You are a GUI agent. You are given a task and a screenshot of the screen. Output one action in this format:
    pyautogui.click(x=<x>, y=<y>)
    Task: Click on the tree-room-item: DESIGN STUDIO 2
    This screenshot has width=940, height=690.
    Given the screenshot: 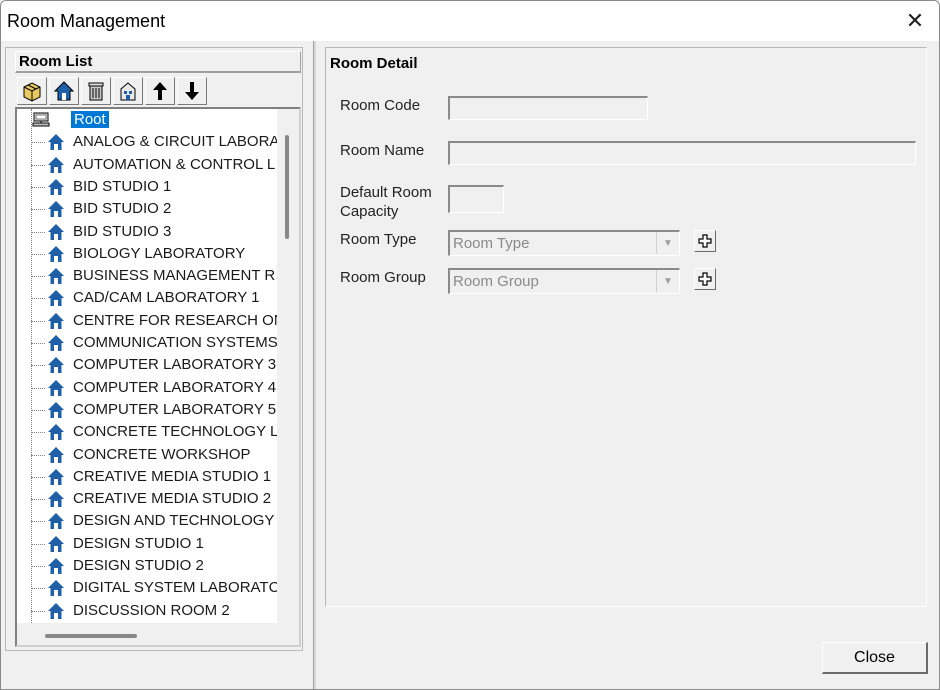 What is the action you would take?
    pyautogui.click(x=147, y=566)
    